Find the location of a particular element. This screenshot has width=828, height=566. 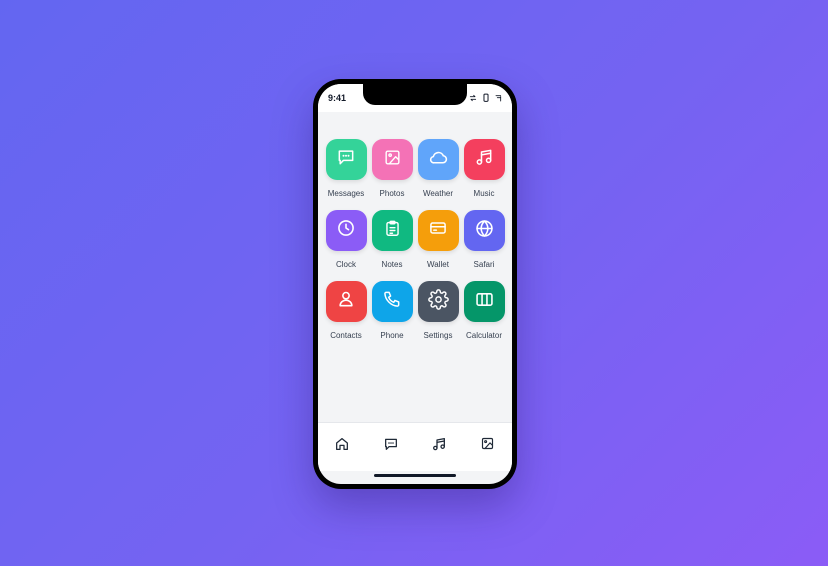

app-icon-phone is located at coordinates (392, 301).